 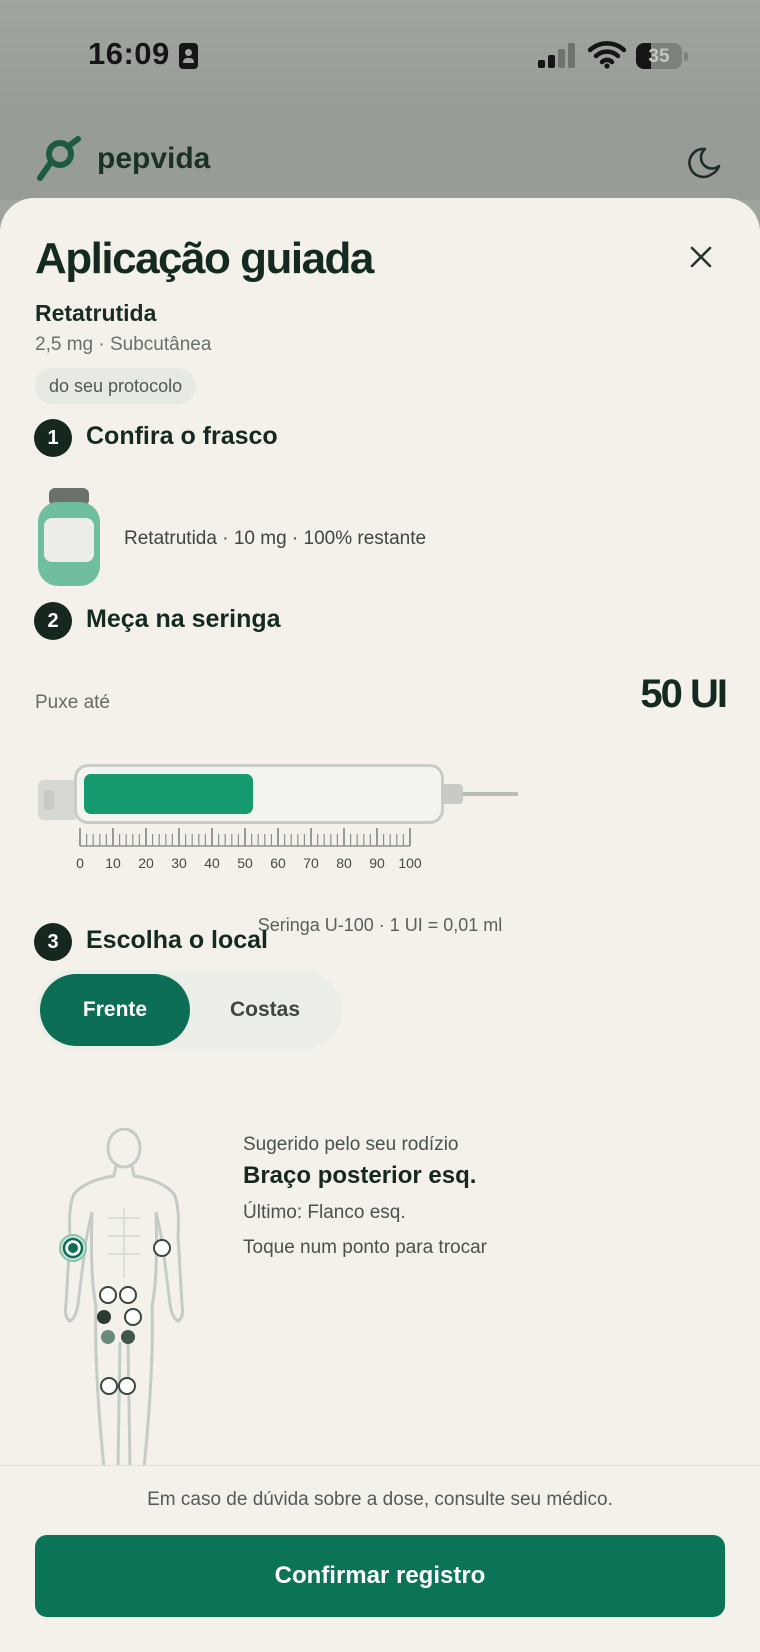 What do you see at coordinates (377, 863) in the screenshot?
I see `scale-label: 90` at bounding box center [377, 863].